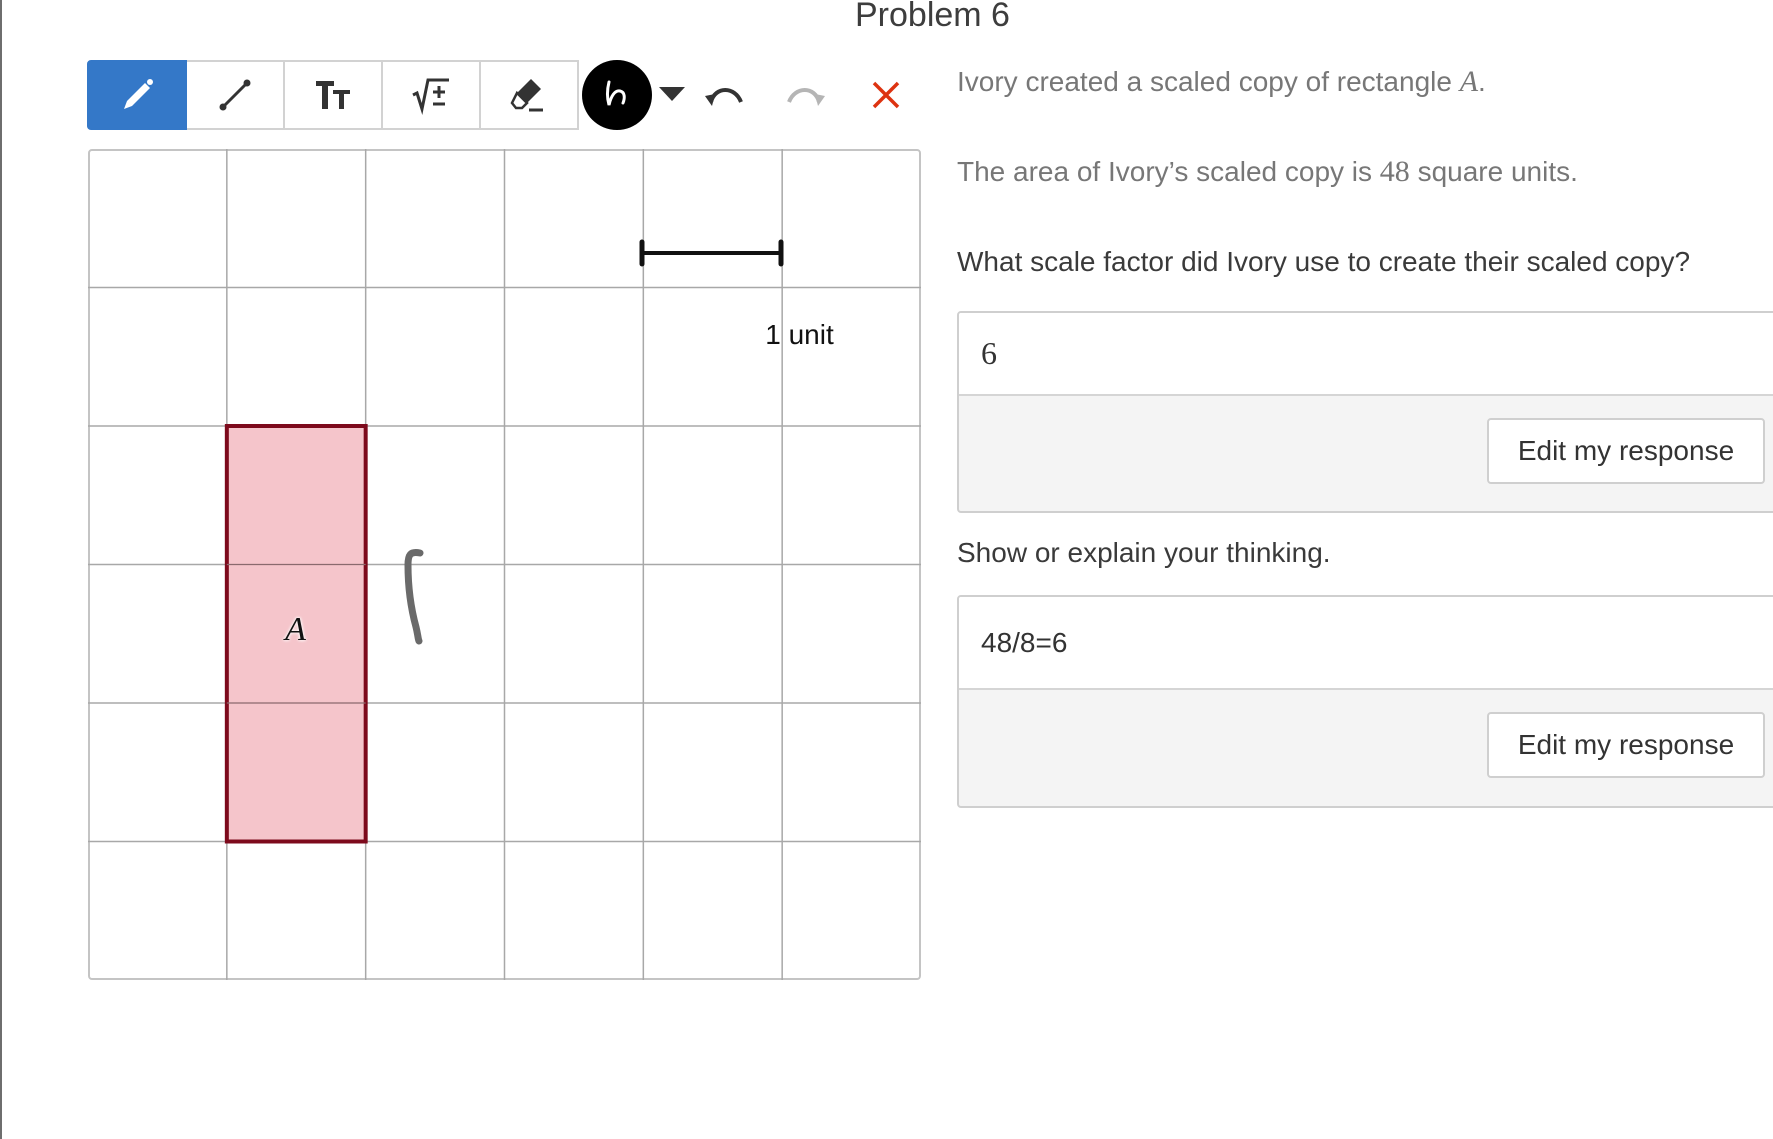  I want to click on line-tool-button, so click(236, 95).